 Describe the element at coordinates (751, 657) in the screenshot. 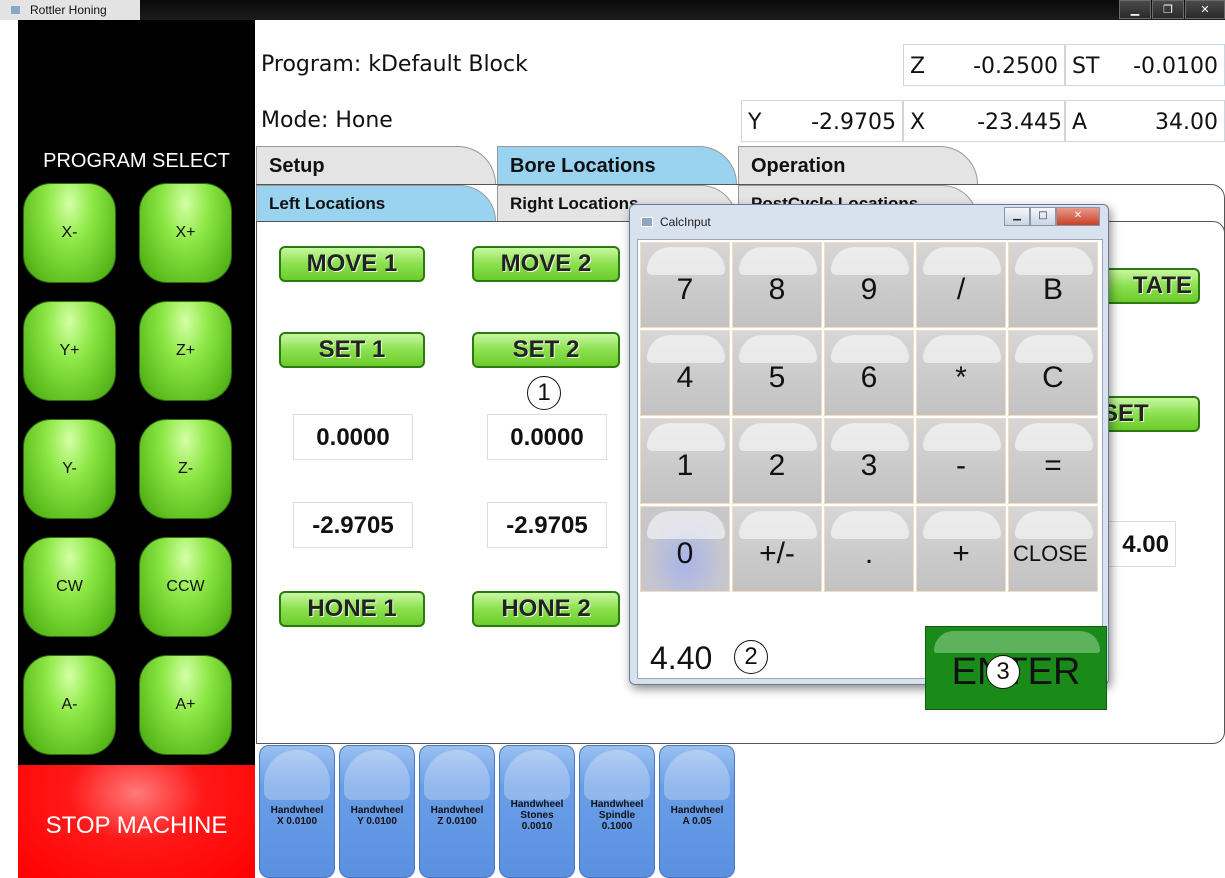

I see `callout-2: 2` at that location.